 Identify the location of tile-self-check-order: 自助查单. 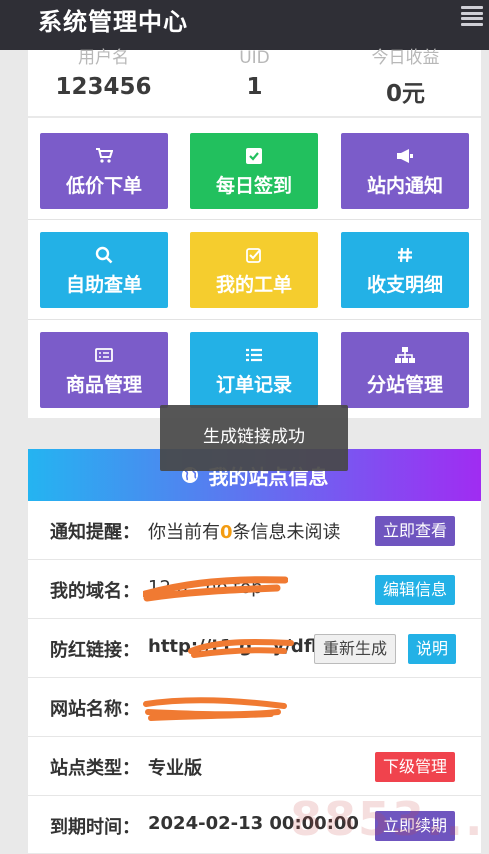
(104, 270).